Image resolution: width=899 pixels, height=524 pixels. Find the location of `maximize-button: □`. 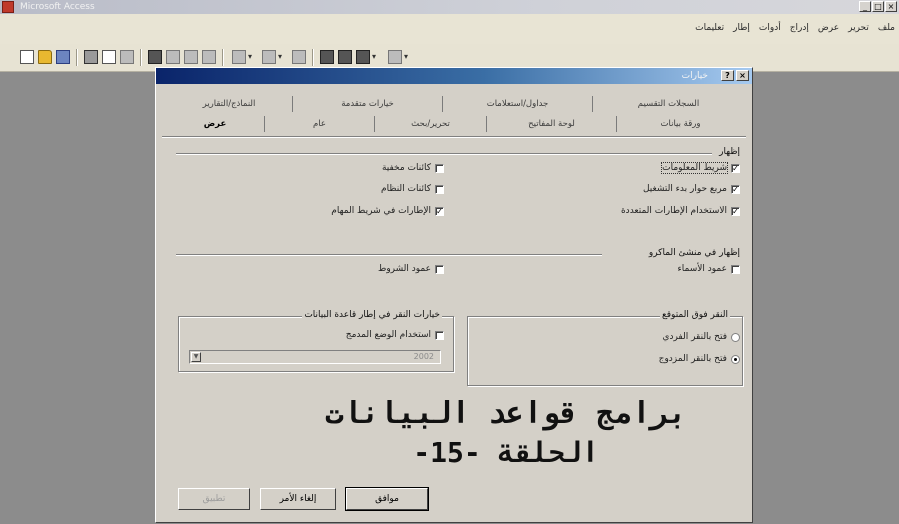

maximize-button: □ is located at coordinates (878, 6).